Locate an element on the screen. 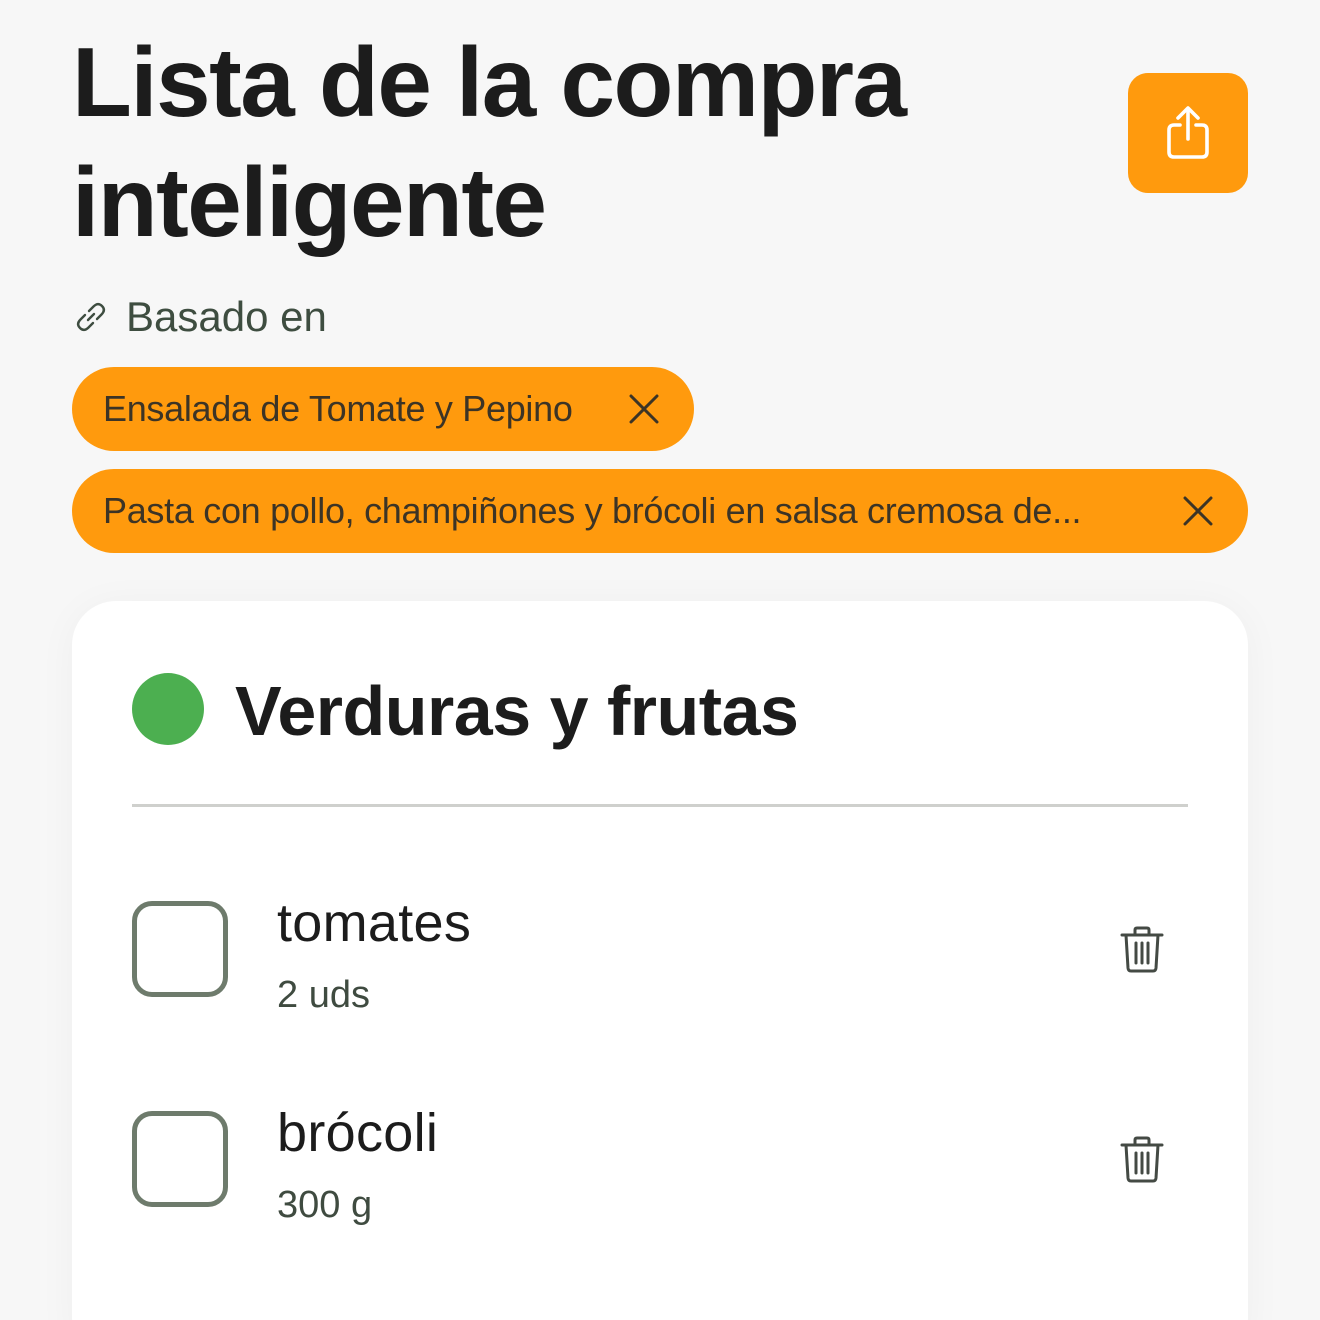 The image size is (1320, 1320). based-on-label: Basado en is located at coordinates (226, 316).